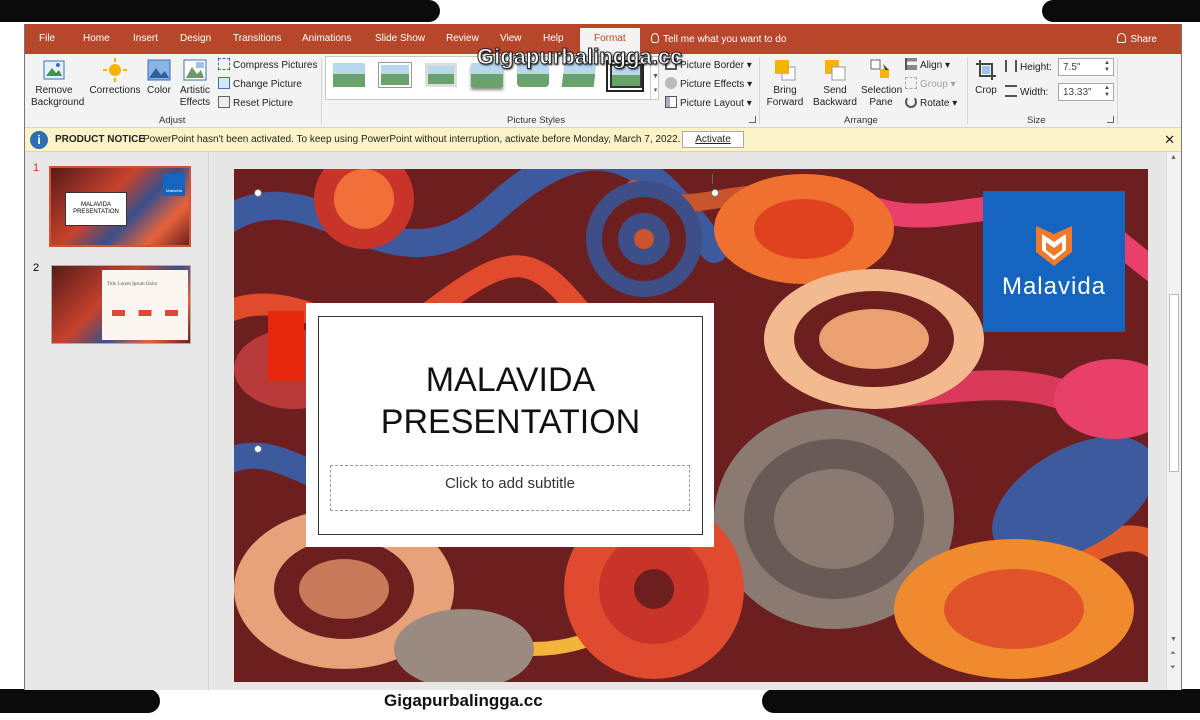  Describe the element at coordinates (260, 84) in the screenshot. I see `change-picture-button: Change Picture` at that location.